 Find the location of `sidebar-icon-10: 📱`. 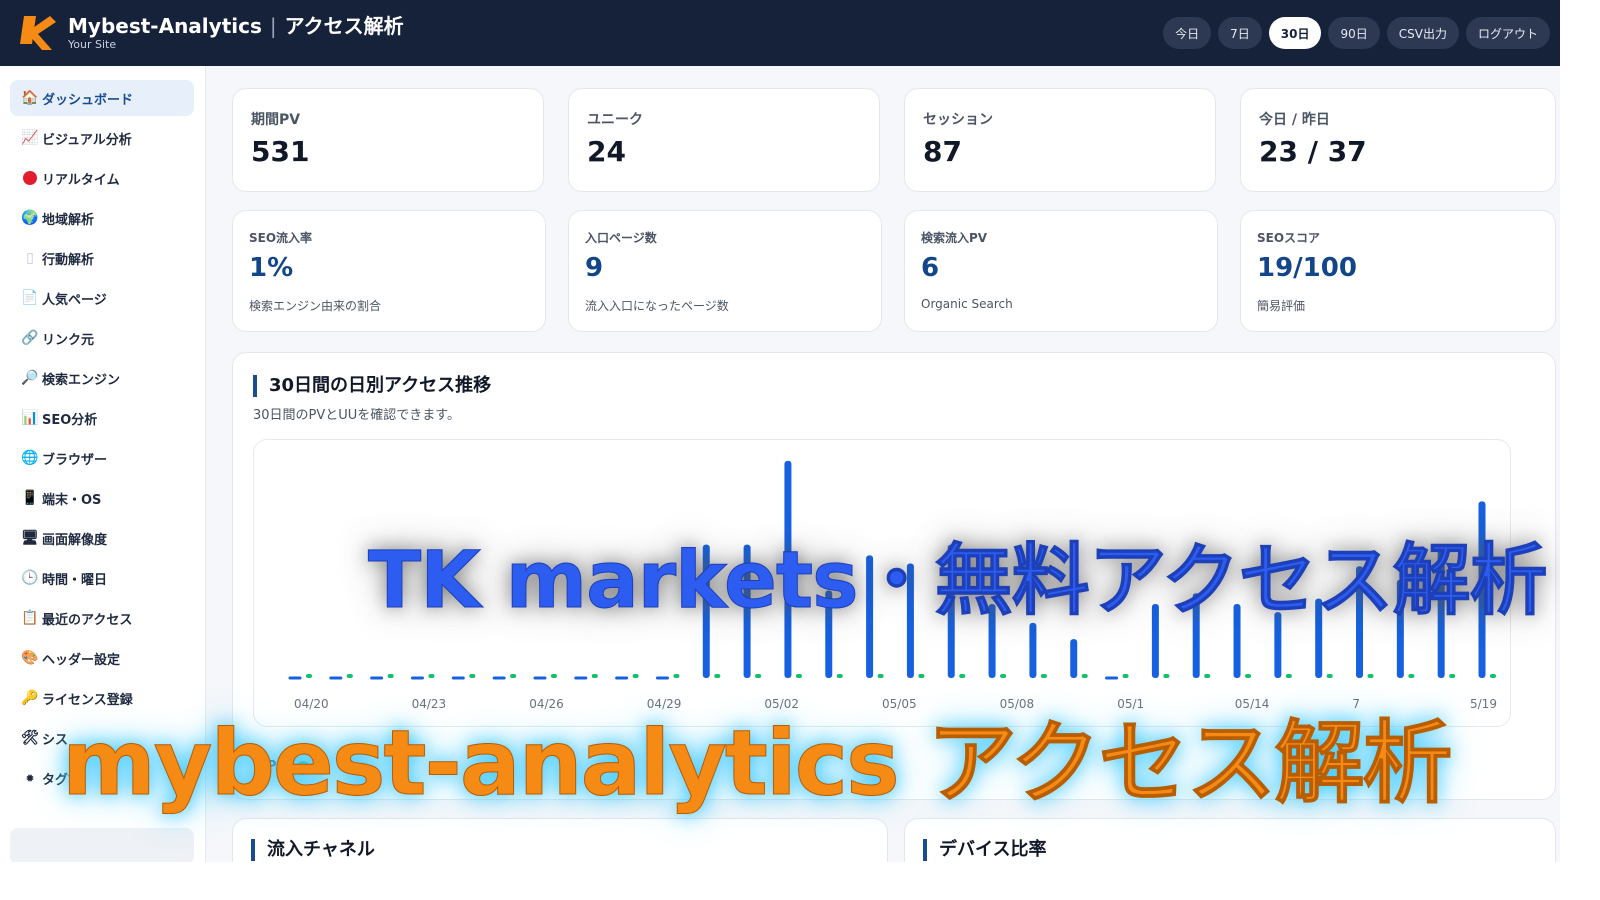

sidebar-icon-10: 📱 is located at coordinates (30, 498).